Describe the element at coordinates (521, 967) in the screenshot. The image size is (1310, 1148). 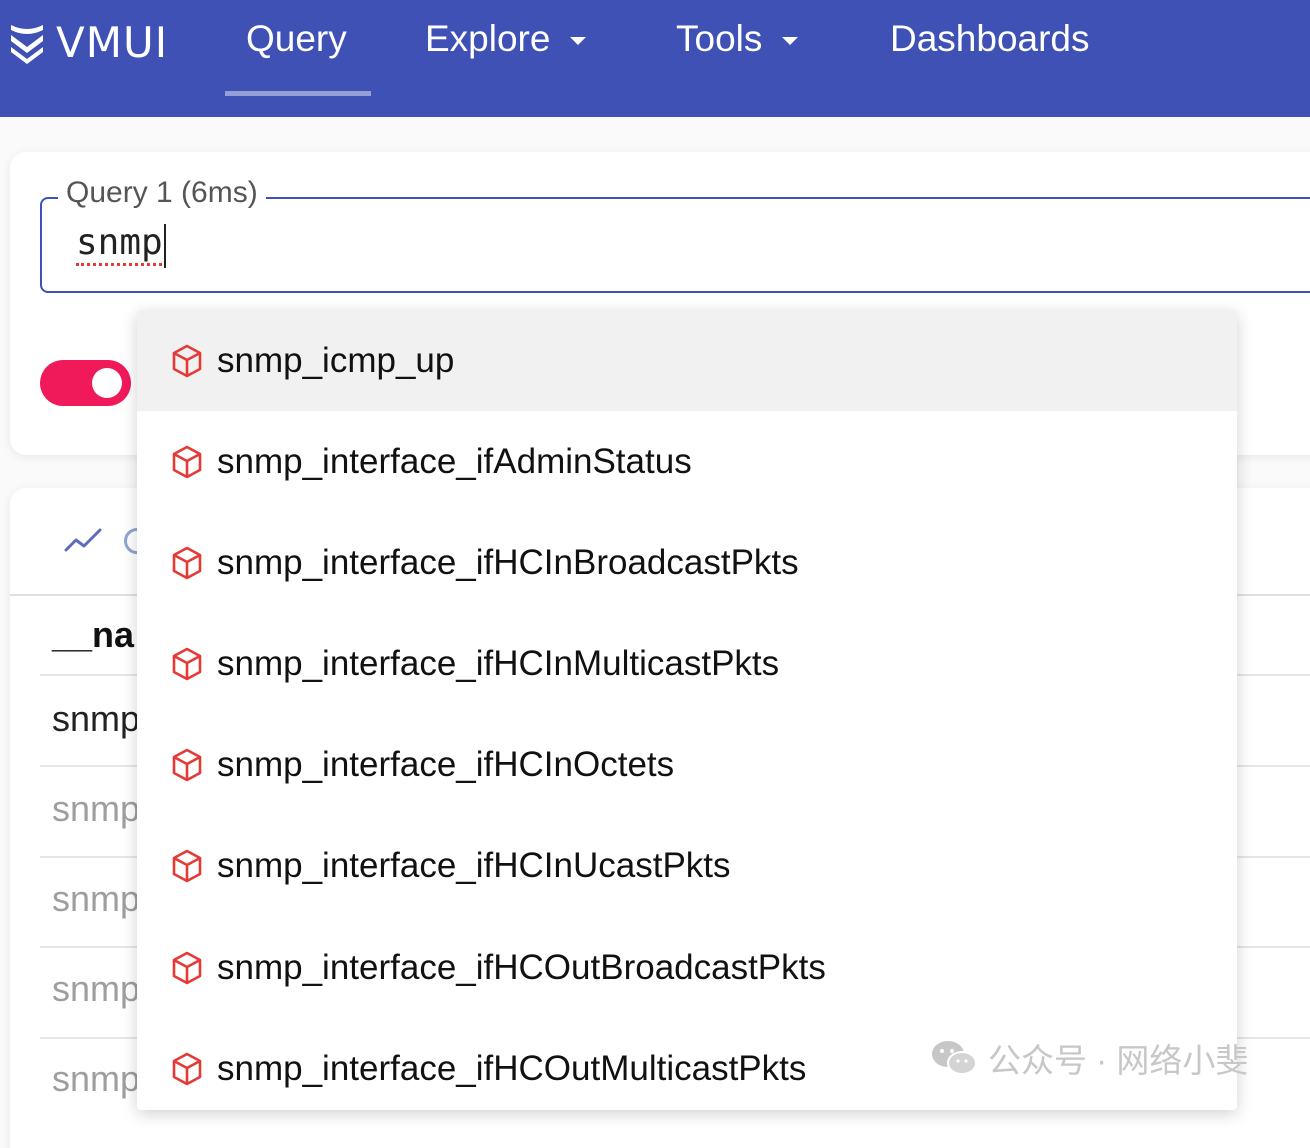
I see `autocomplete-option-label: snmp_interface_ifHCOutBroadcastPkts` at that location.